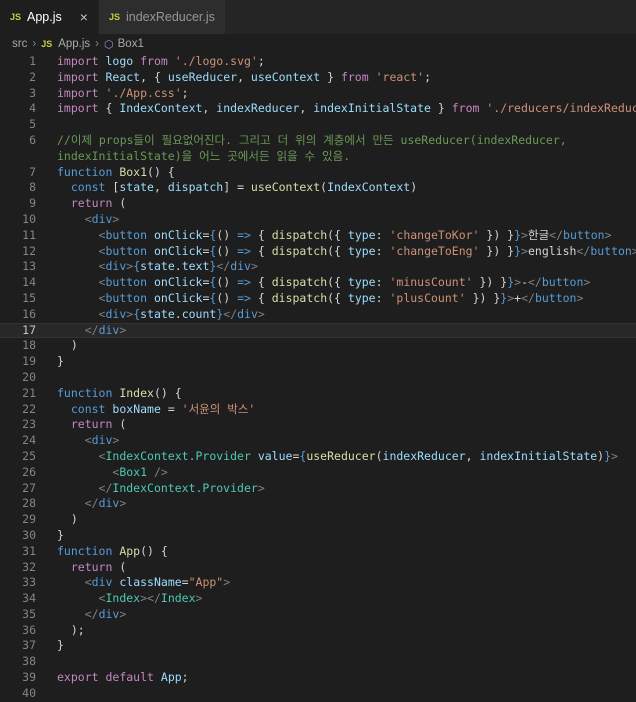 This screenshot has width=636, height=702. Describe the element at coordinates (29, 582) in the screenshot. I see `line-number: 33` at that location.